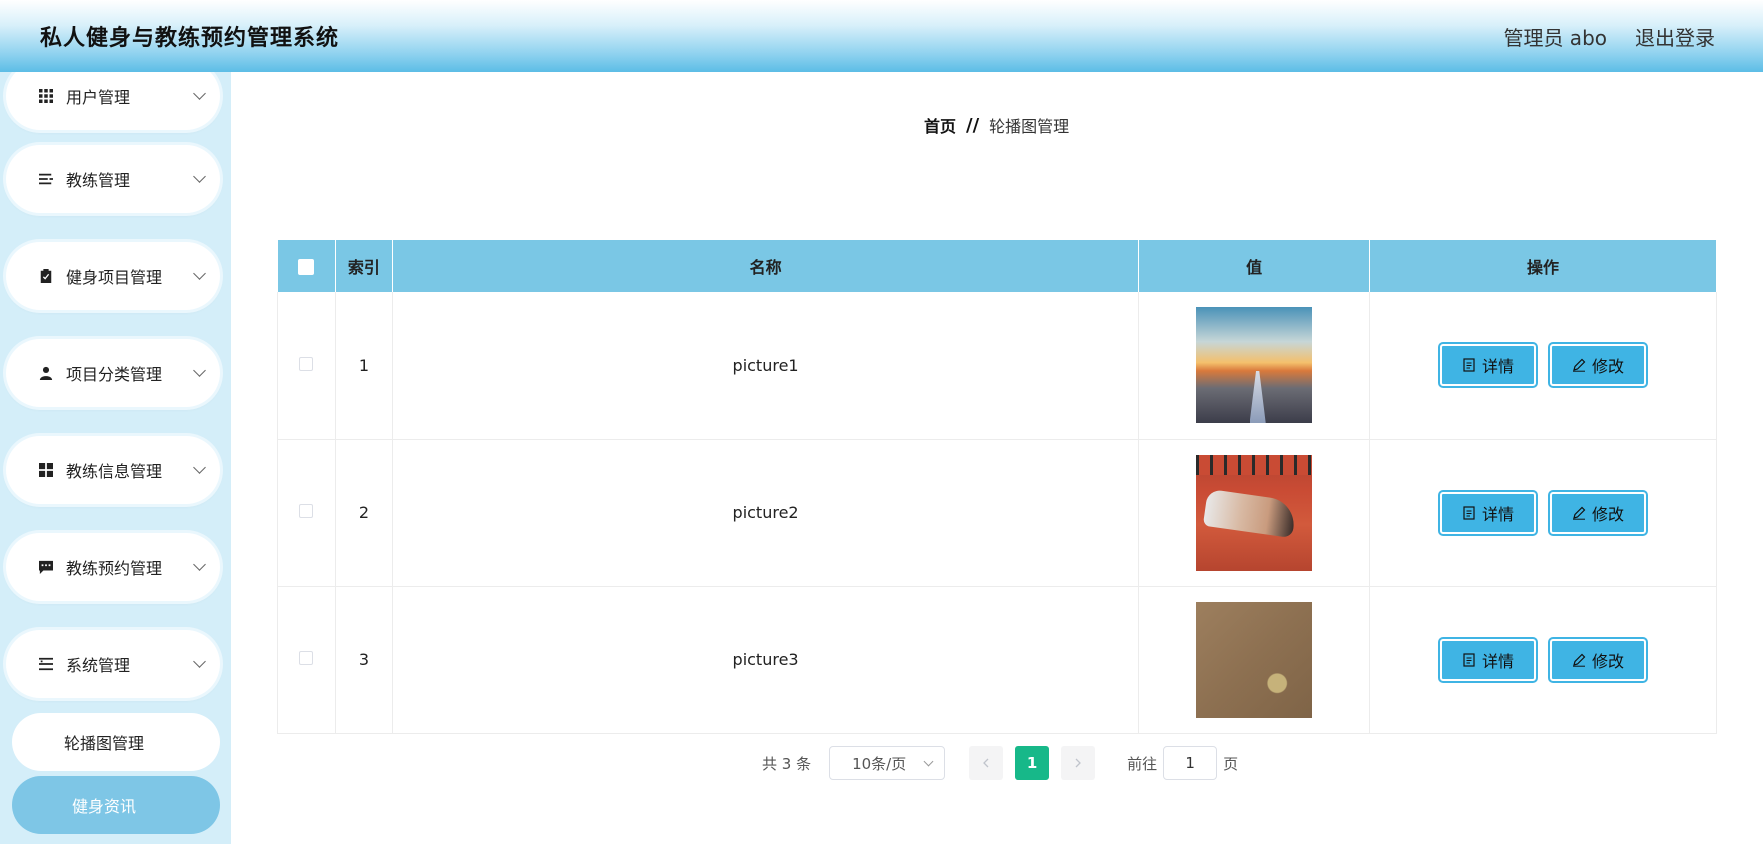 The height and width of the screenshot is (844, 1763). I want to click on header-index: 索引, so click(364, 266).